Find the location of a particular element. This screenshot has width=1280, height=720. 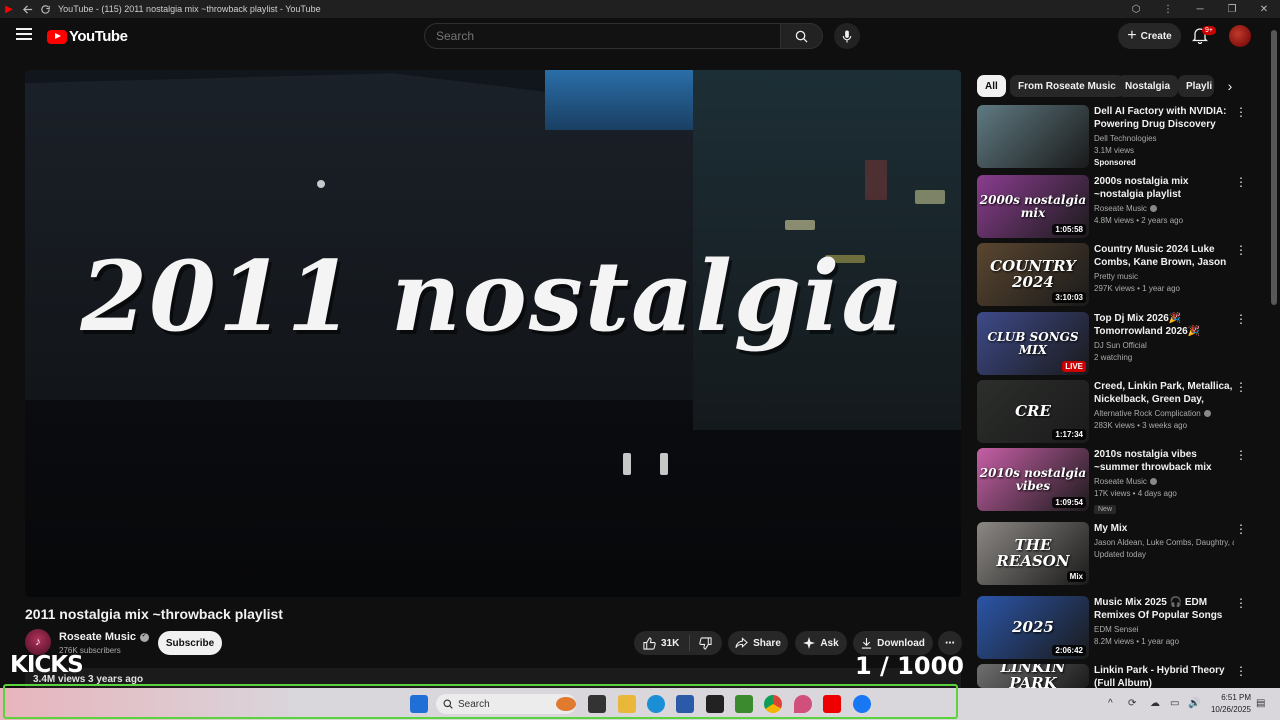

task-view-icon is located at coordinates (597, 704).